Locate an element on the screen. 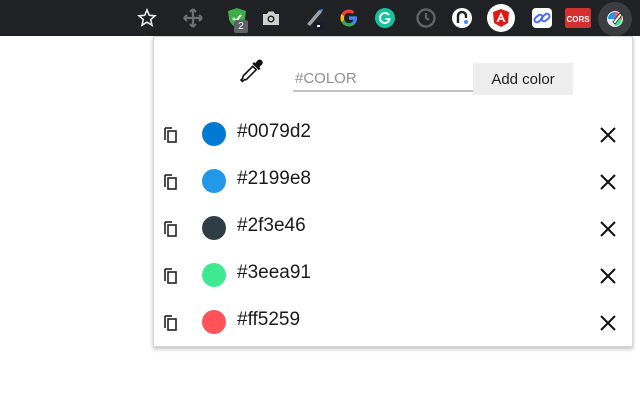 The height and width of the screenshot is (400, 640). grammarly-icon is located at coordinates (385, 18).